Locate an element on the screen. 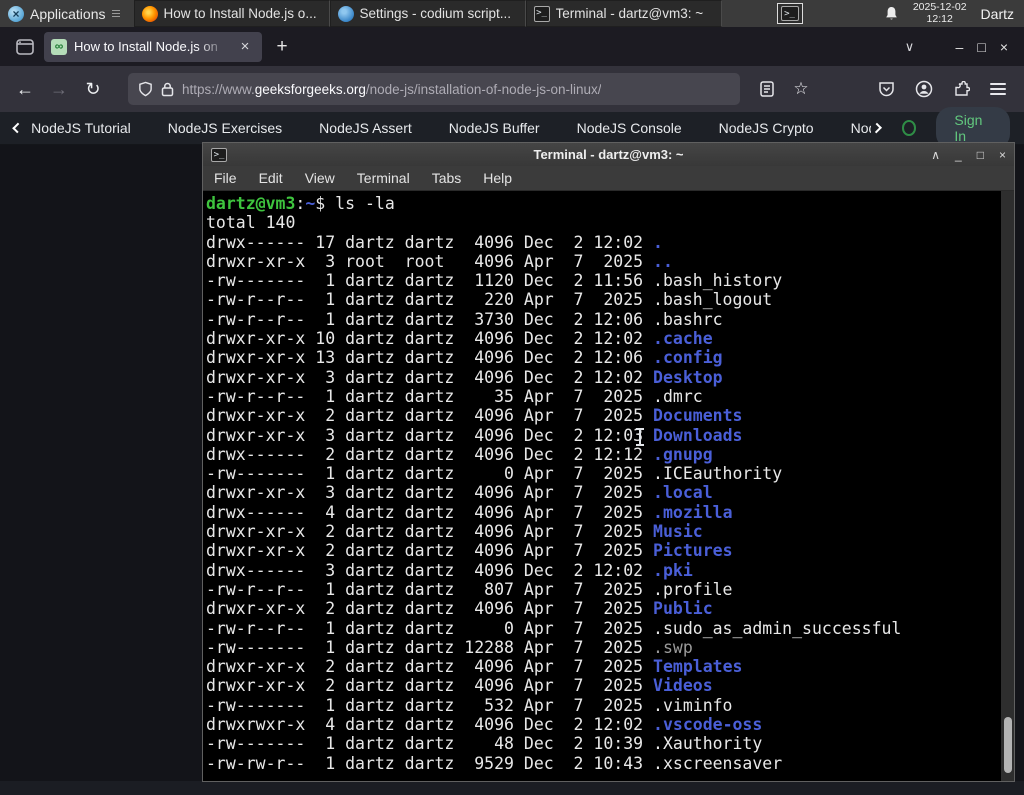 Image resolution: width=1024 pixels, height=795 pixels. scroll-left-icon is located at coordinates (17, 128).